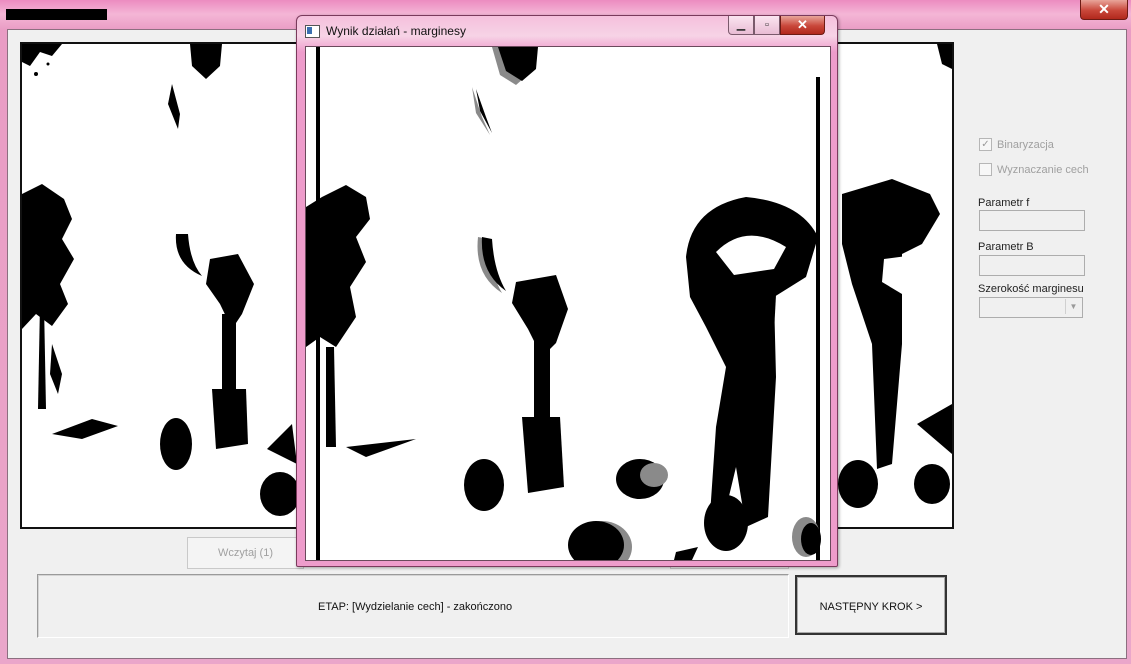  Describe the element at coordinates (985, 169) in the screenshot. I see `empty-checkbox-icon` at that location.